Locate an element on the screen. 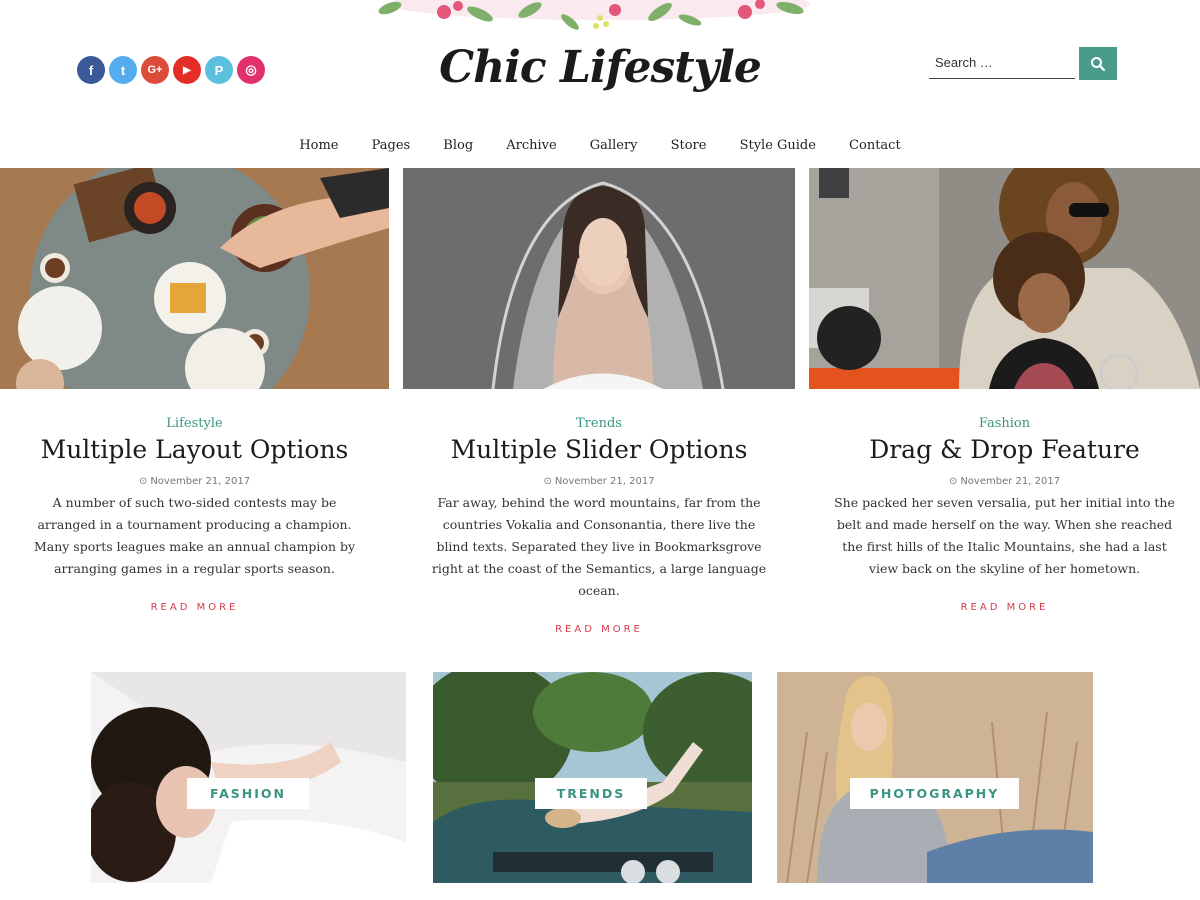 This screenshot has width=1200, height=900. category-box-fashion: FASHION is located at coordinates (248, 777).